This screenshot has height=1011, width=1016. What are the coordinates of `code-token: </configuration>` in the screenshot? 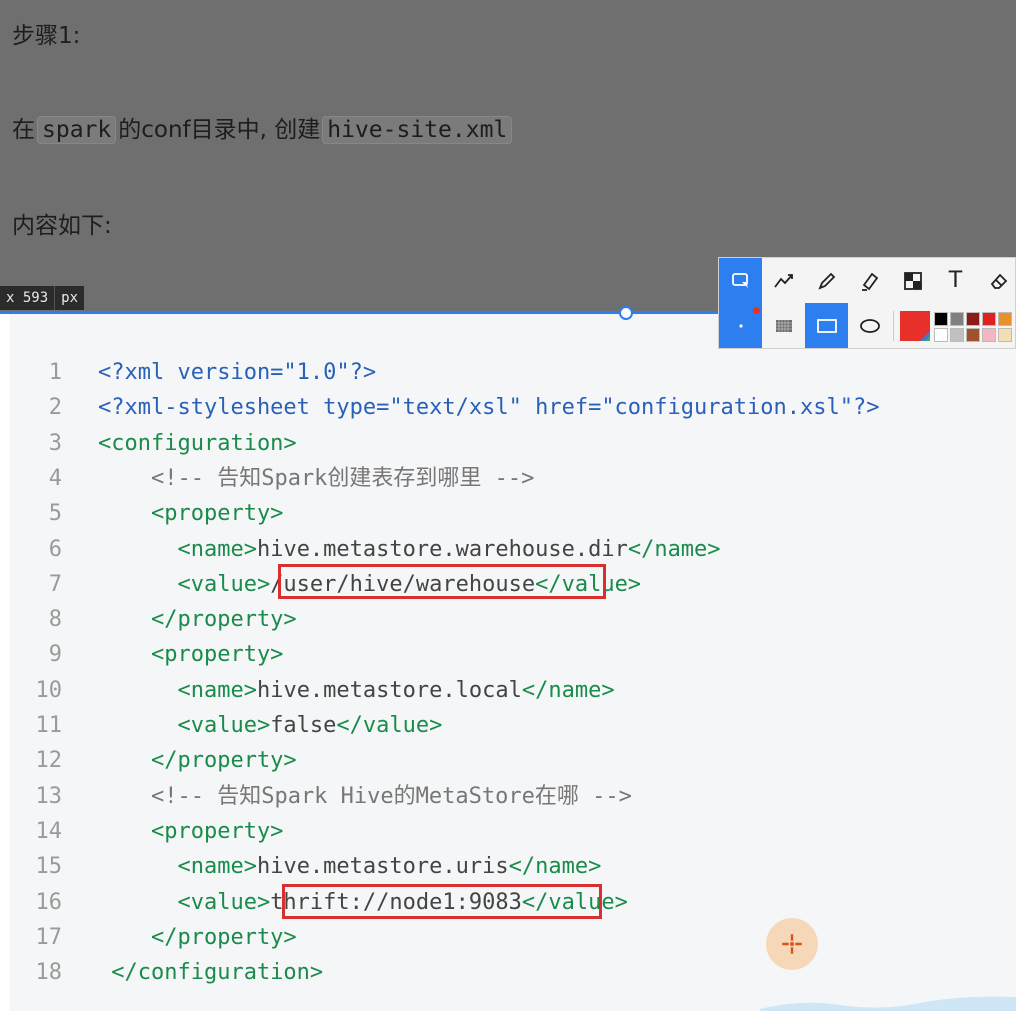 It's located at (211, 973).